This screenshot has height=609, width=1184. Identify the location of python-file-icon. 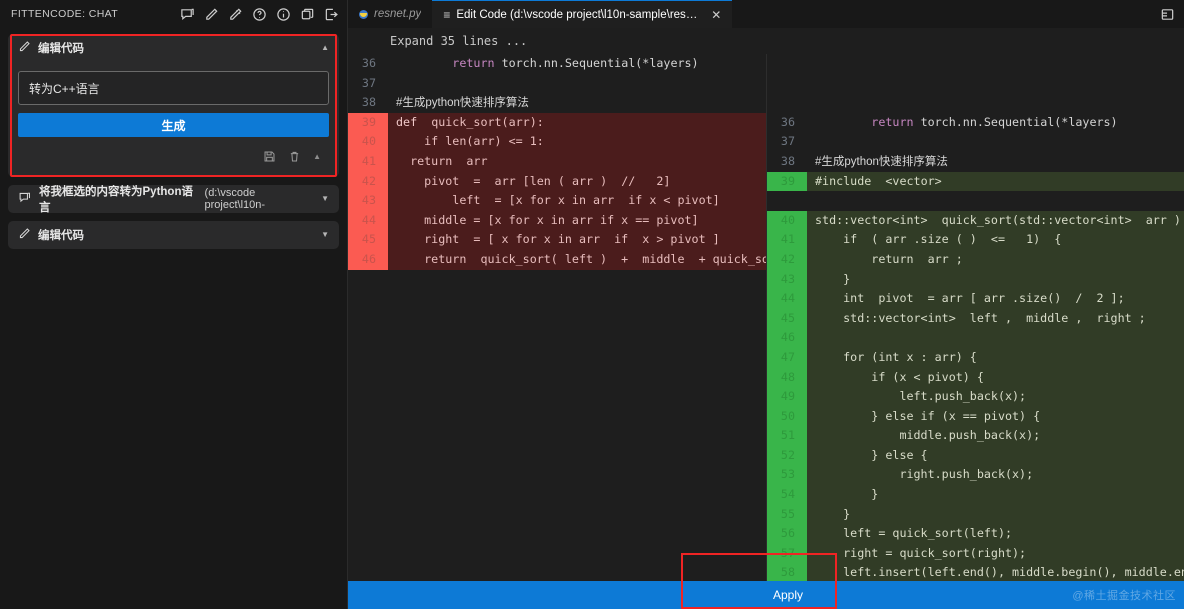
(363, 14).